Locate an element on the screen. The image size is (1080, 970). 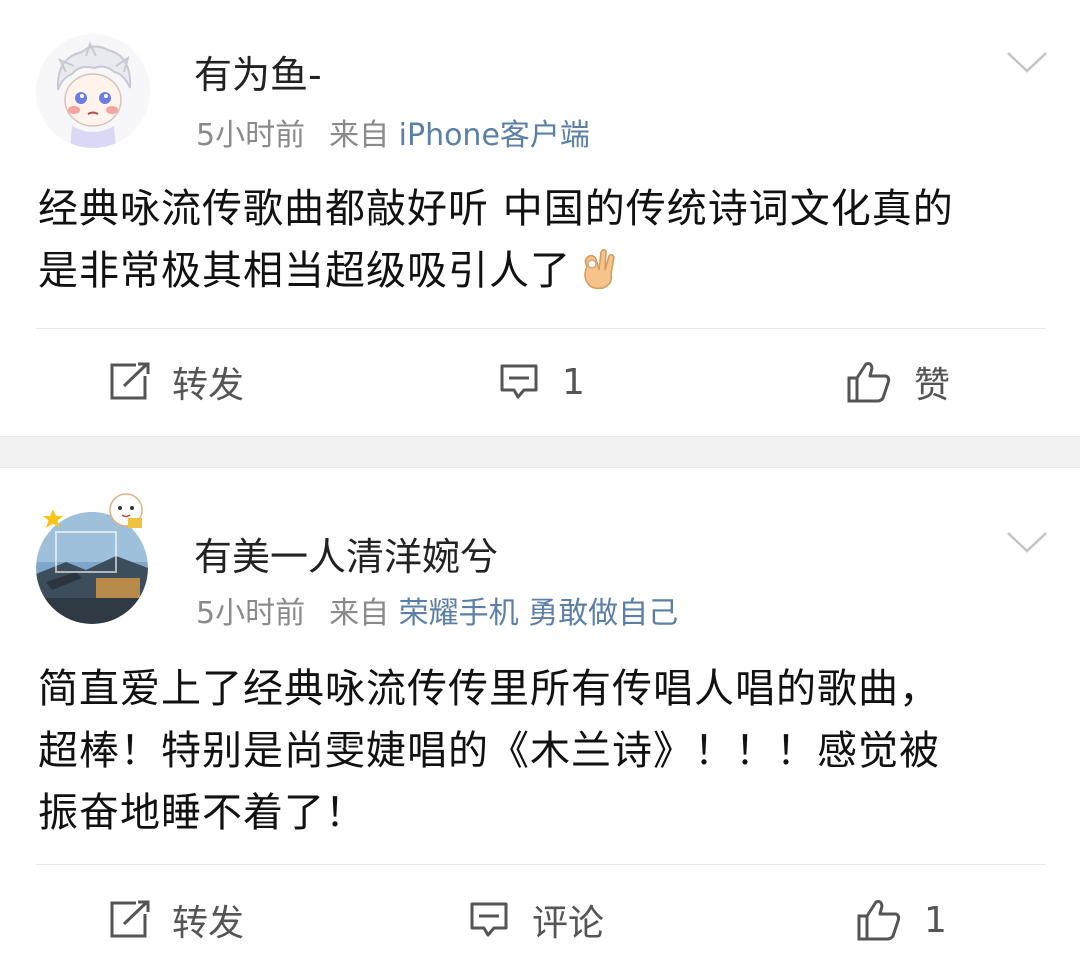
post-content: 经典咏流传歌曲都敲好听 中国的传统诗词文化真的 是非常极其相当超级吸引人了 is located at coordinates (543, 240).